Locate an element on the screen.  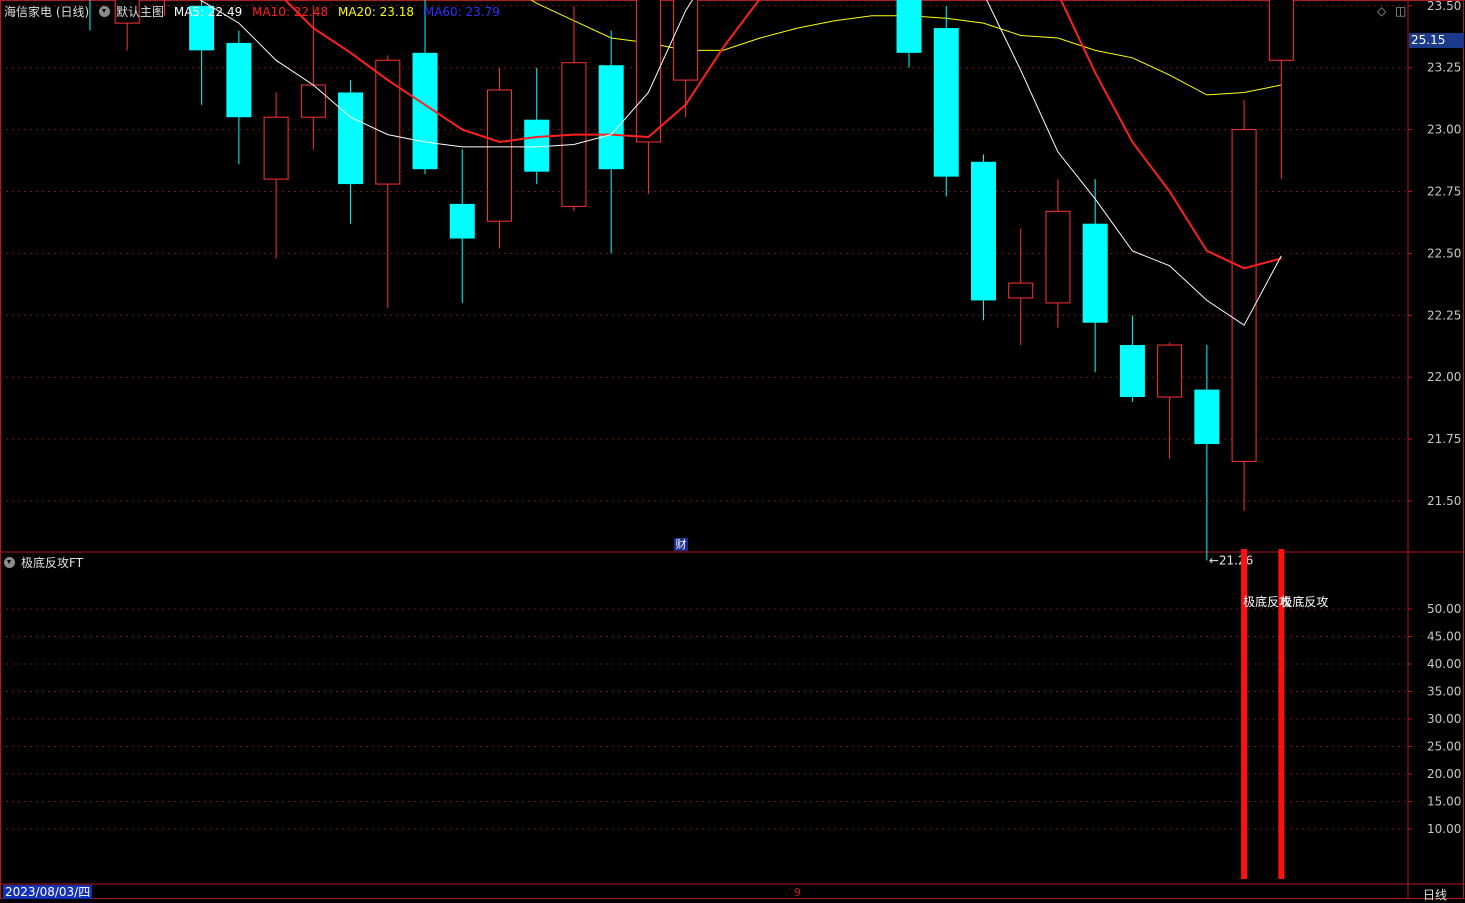
price-tick-label: 23.00 is located at coordinates (1444, 130).